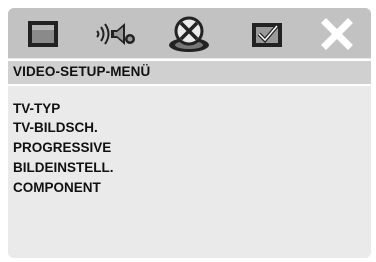 Image resolution: width=376 pixels, height=262 pixels. I want to click on menu-title: VIDEO-SETUP-MENÜ, so click(82, 71).